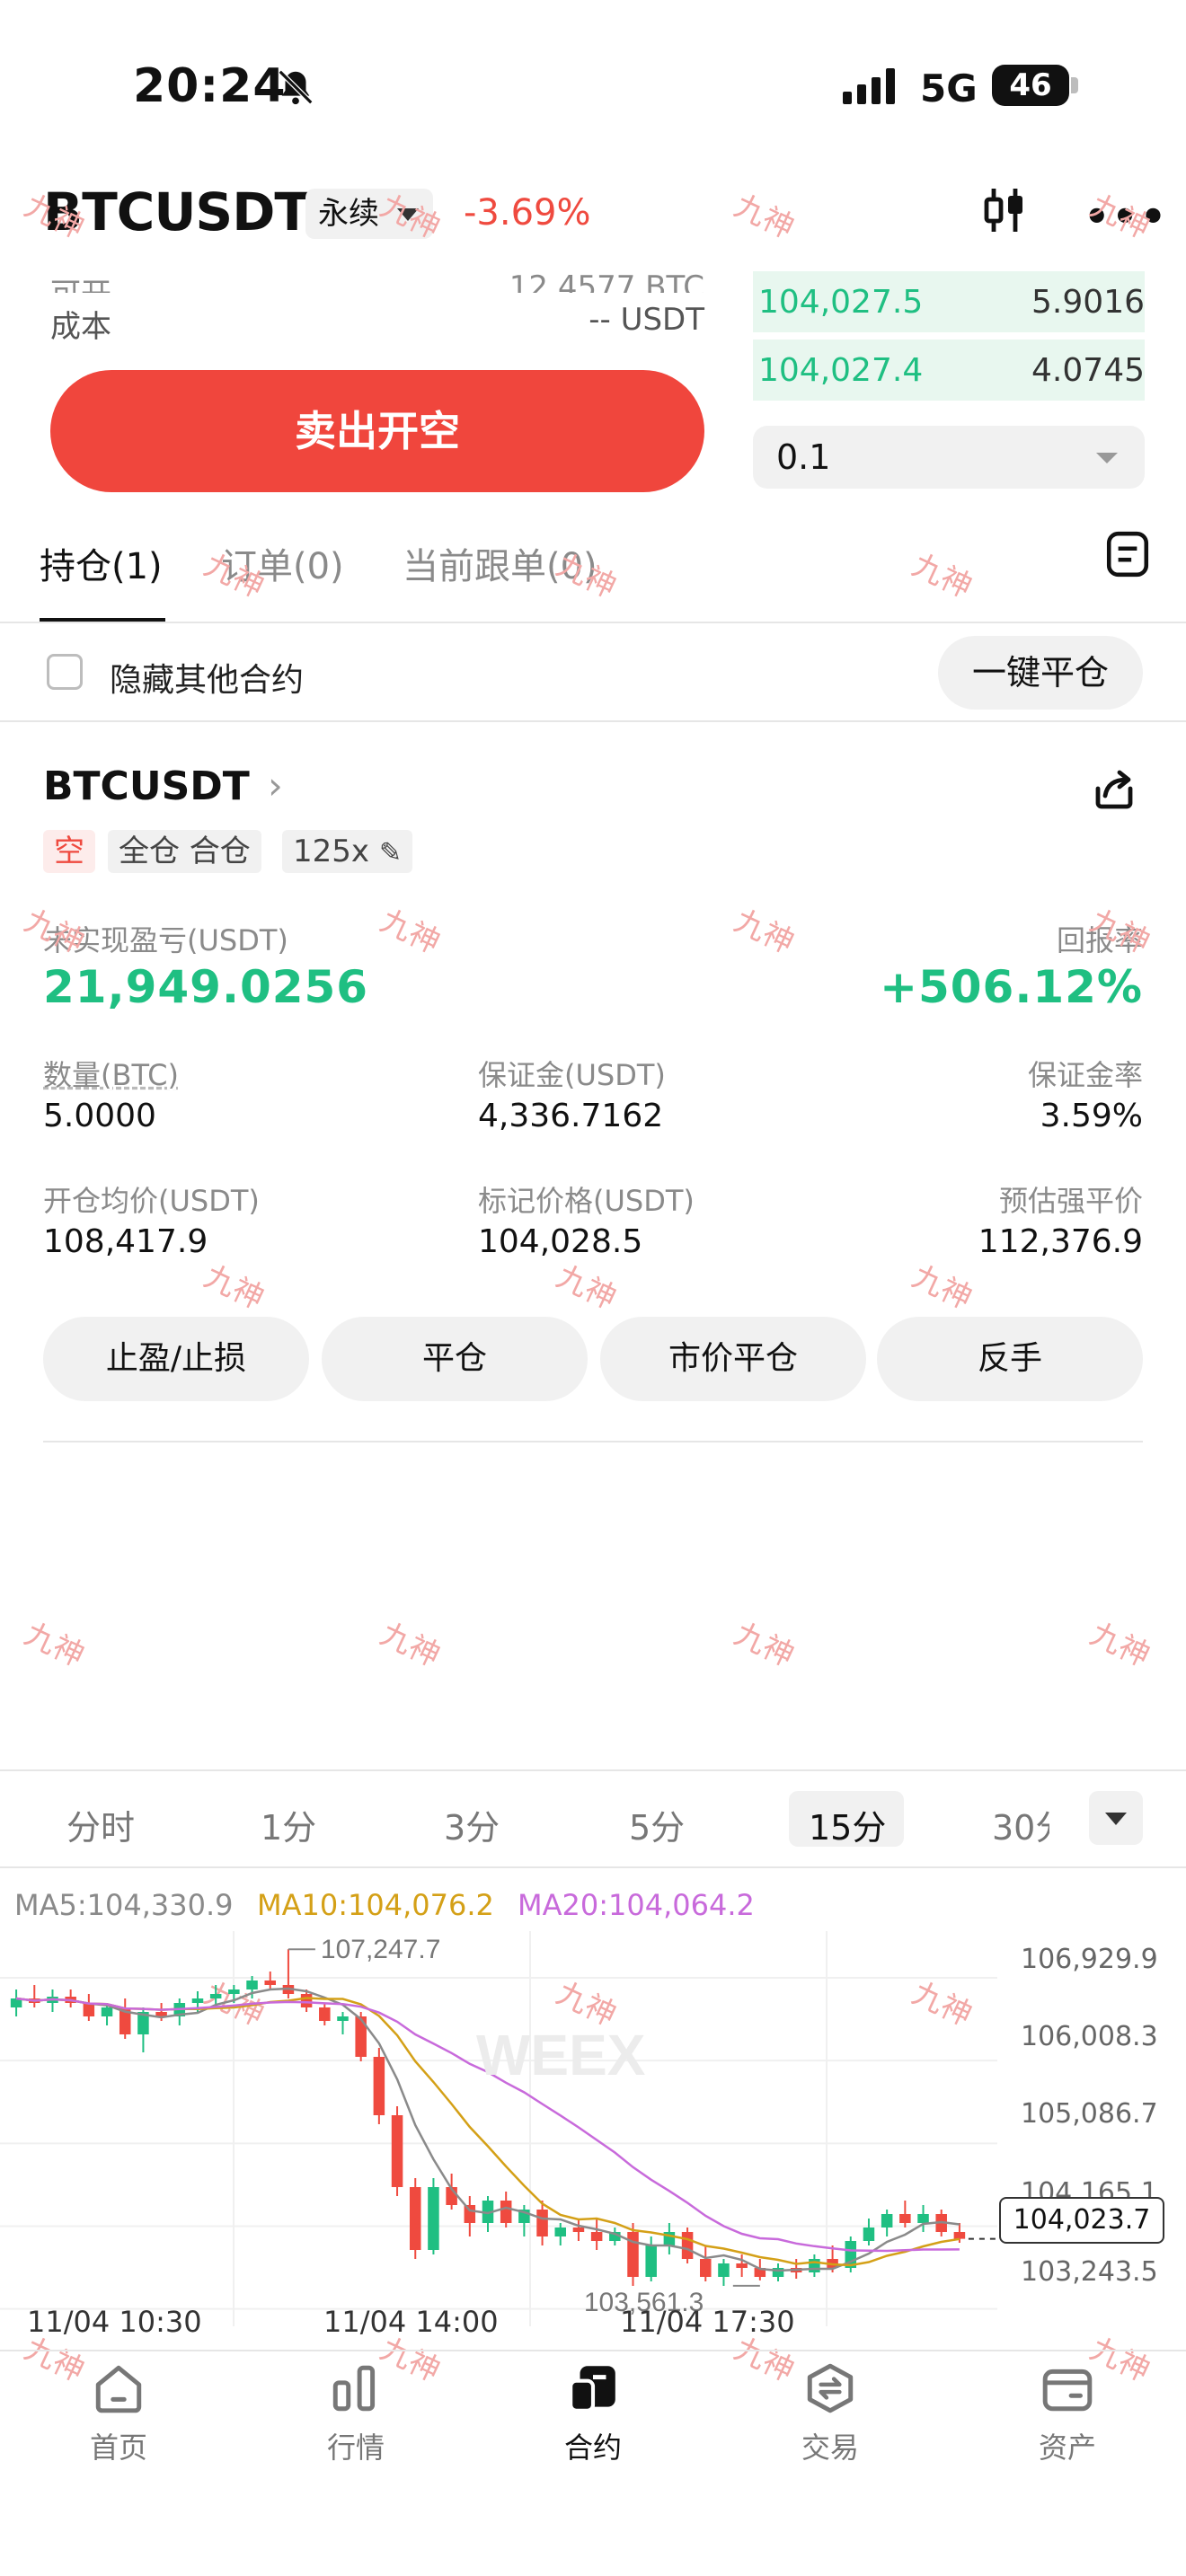 This screenshot has height=2576, width=1186. Describe the element at coordinates (331, 851) in the screenshot. I see `leverage-value: 125x` at that location.